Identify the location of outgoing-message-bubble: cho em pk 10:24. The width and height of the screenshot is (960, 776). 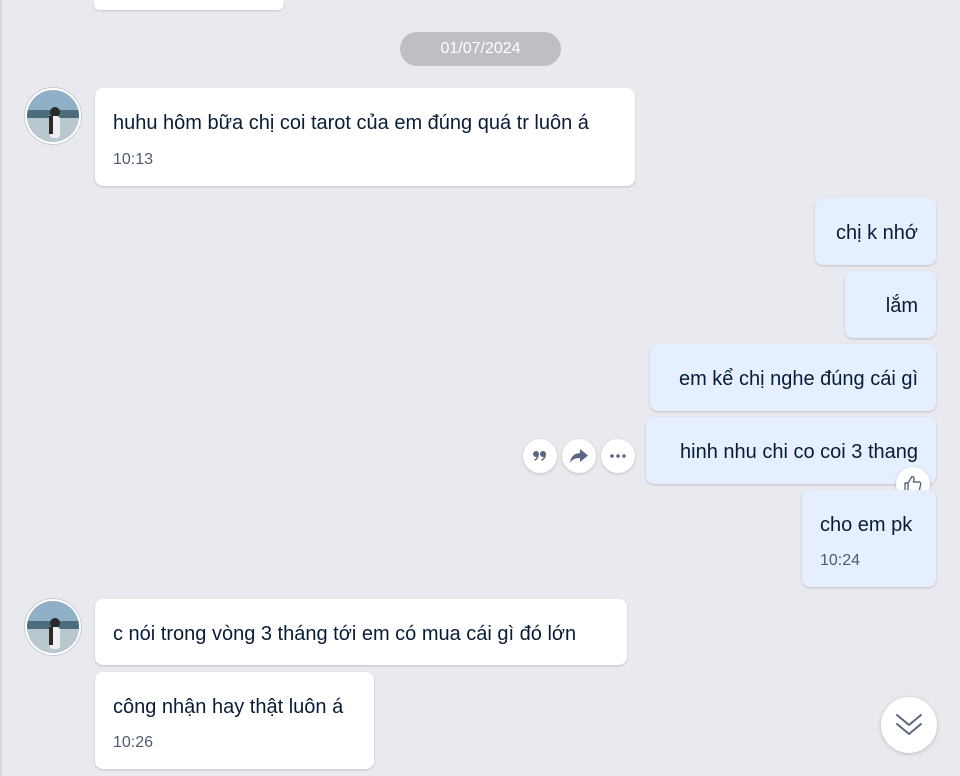
(869, 538).